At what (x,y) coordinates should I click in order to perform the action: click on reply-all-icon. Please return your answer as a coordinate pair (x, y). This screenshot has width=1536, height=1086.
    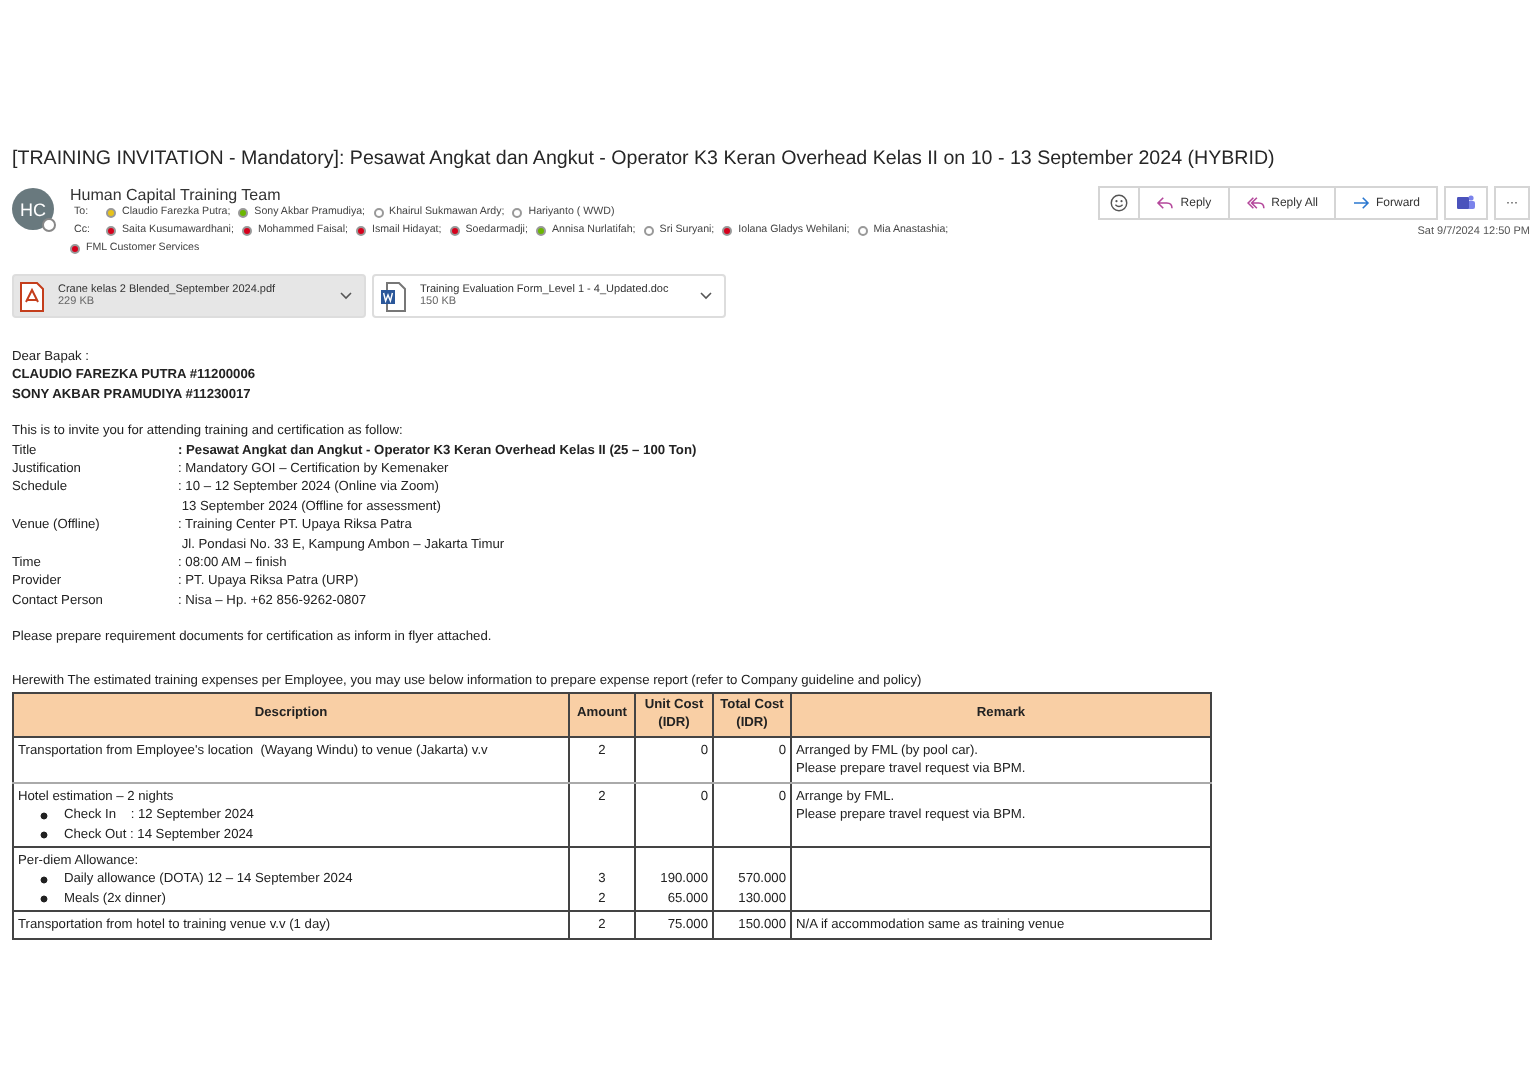
    Looking at the image, I should click on (1255, 203).